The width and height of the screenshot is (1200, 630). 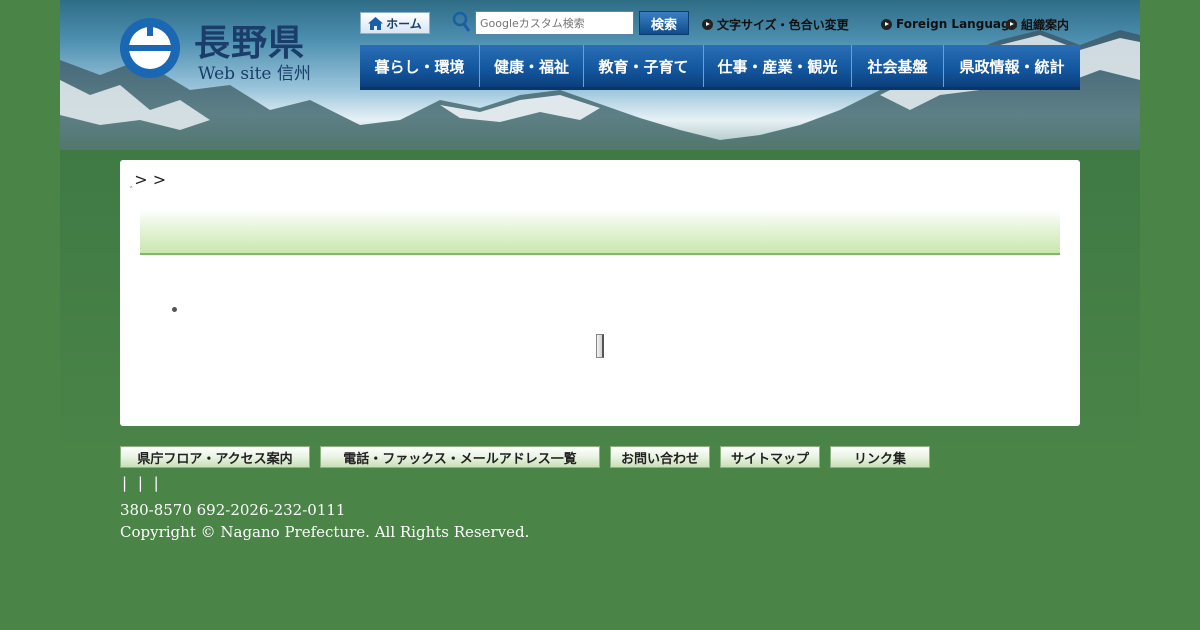 What do you see at coordinates (644, 66) in the screenshot?
I see `nav-item-education: 教育・子育て` at bounding box center [644, 66].